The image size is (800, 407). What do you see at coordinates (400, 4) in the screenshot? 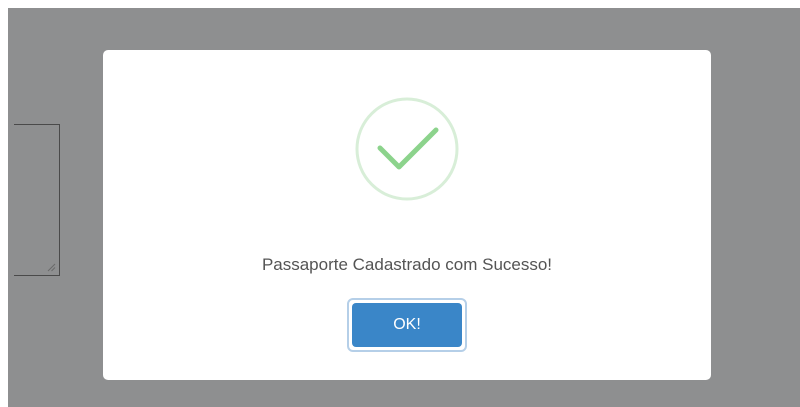
I see `page-edge-top` at bounding box center [400, 4].